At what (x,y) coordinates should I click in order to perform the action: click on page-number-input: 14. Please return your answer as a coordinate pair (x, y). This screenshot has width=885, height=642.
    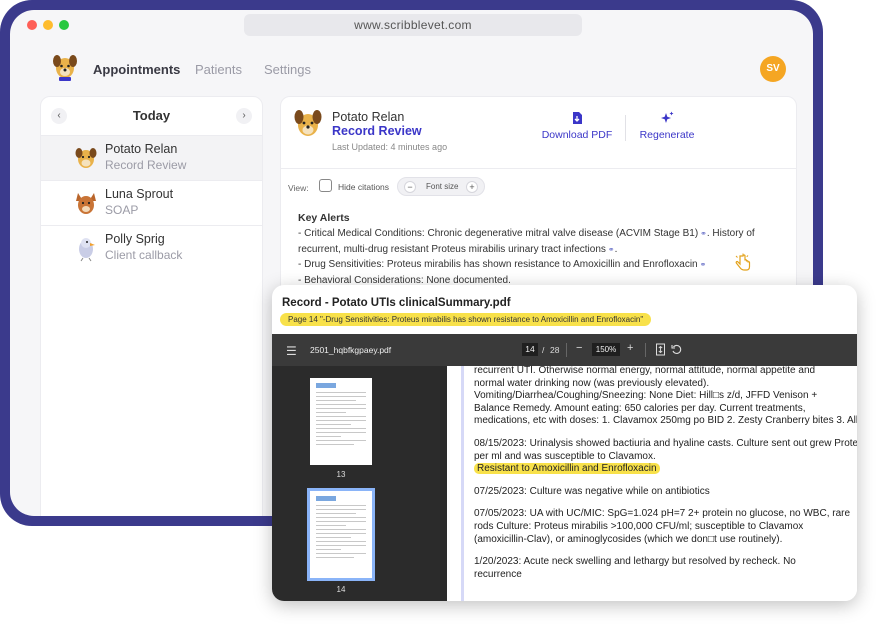
    Looking at the image, I should click on (530, 349).